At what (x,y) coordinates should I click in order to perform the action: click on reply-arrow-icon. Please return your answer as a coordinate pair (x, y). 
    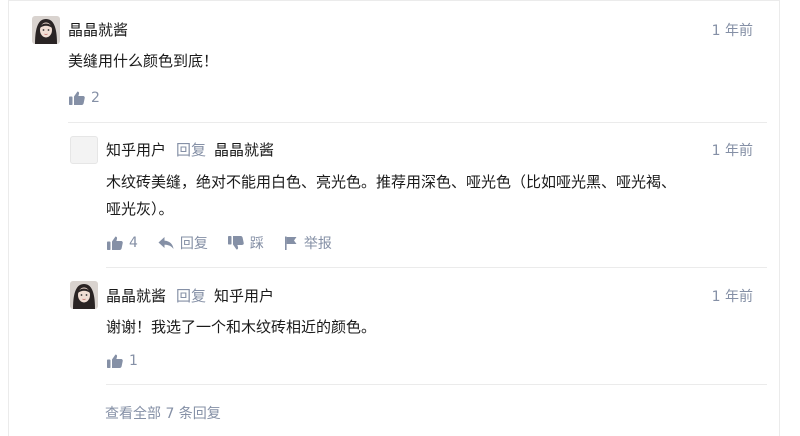
    Looking at the image, I should click on (166, 243).